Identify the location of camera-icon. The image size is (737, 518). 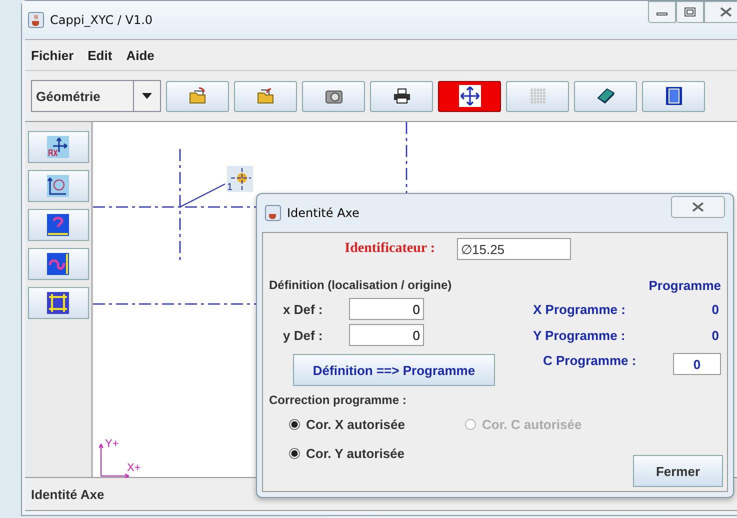
(333, 96).